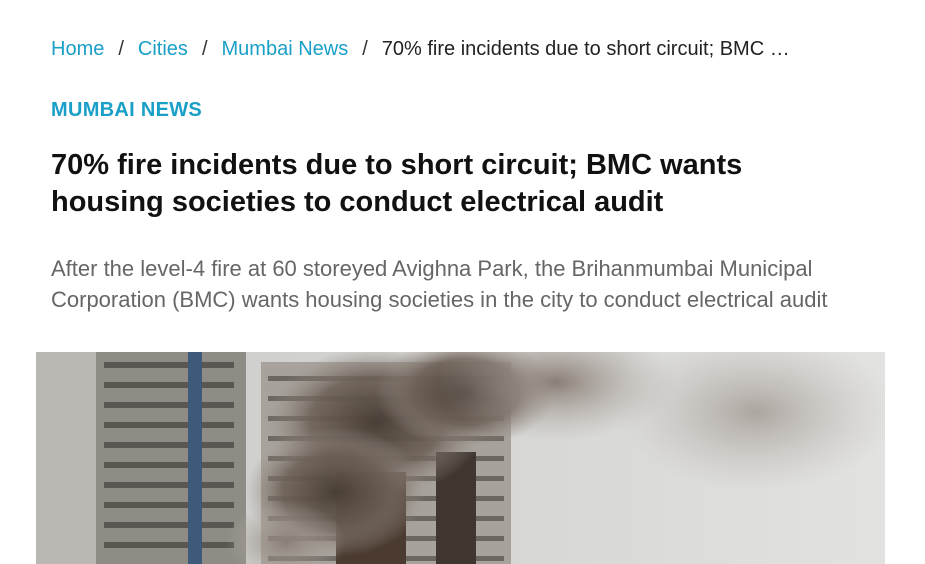 Image resolution: width=925 pixels, height=564 pixels. Describe the element at coordinates (126, 110) in the screenshot. I see `section-label-link: MUMBAI NEWS` at that location.